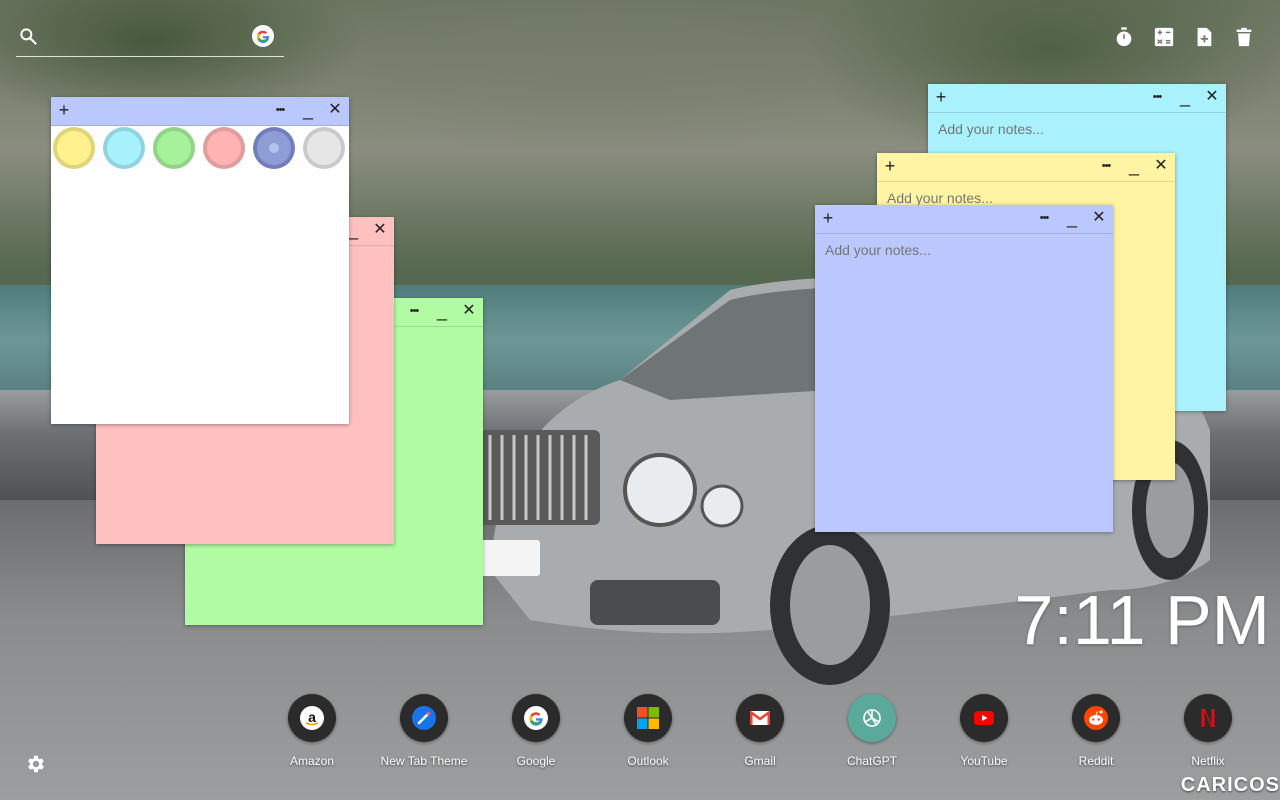 This screenshot has width=1280, height=800. I want to click on gmail-icon, so click(760, 718).